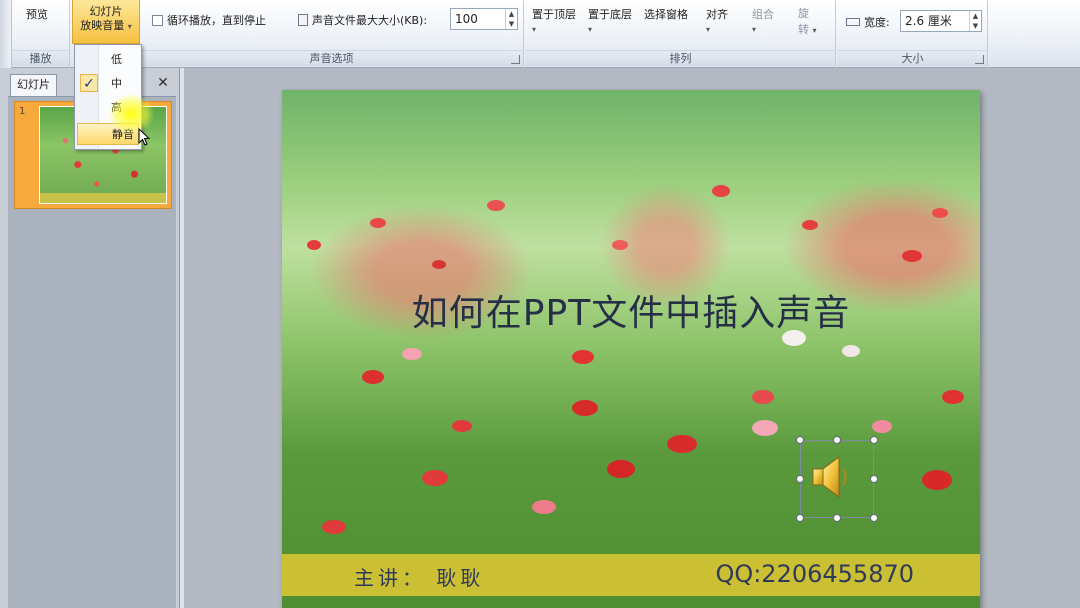 The height and width of the screenshot is (608, 1080). Describe the element at coordinates (928, 21) in the screenshot. I see `width-value: 2.6 厘米` at that location.